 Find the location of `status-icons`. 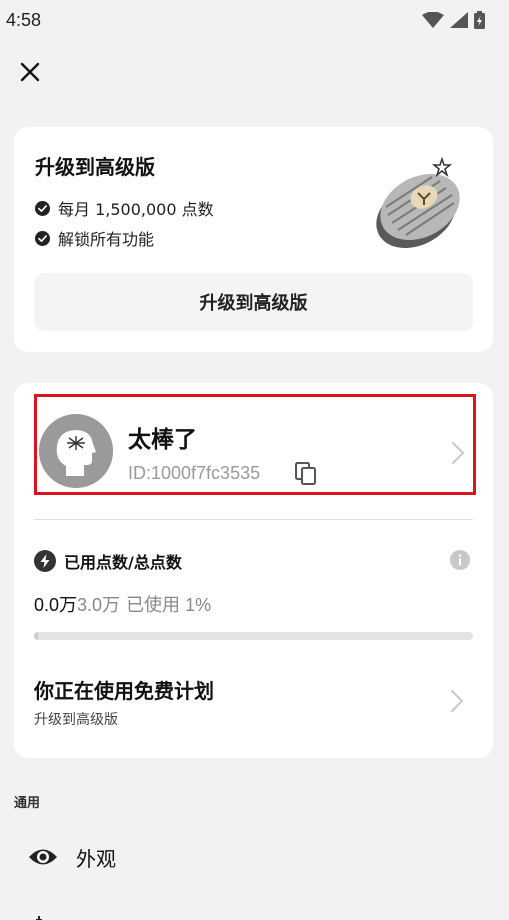

status-icons is located at coordinates (453, 20).